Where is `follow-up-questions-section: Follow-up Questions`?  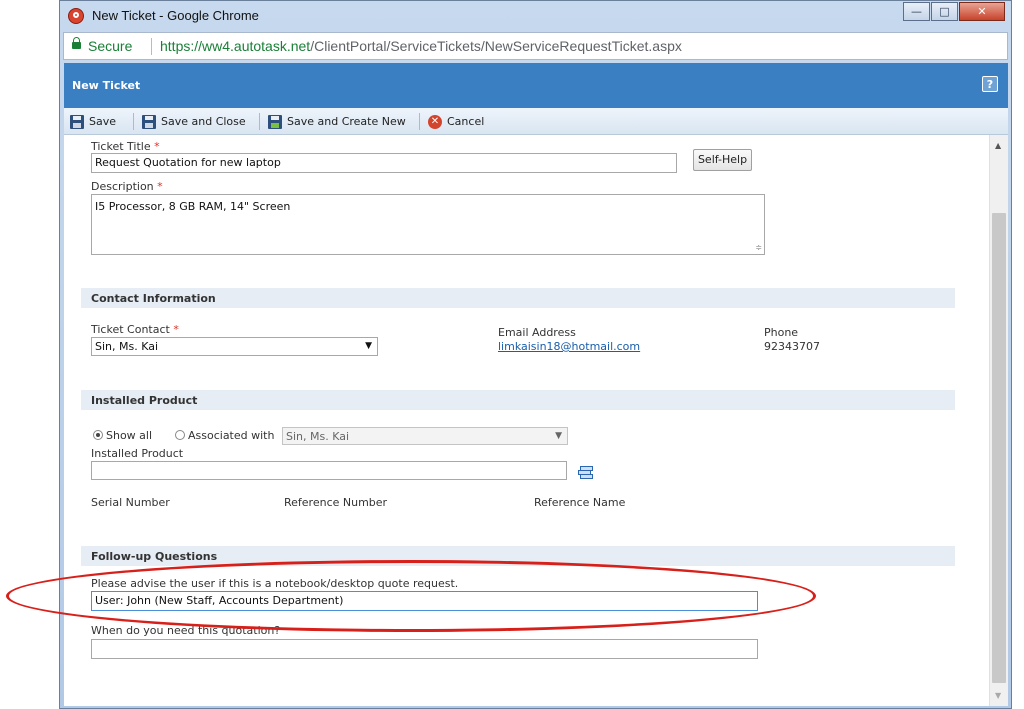 follow-up-questions-section: Follow-up Questions is located at coordinates (518, 556).